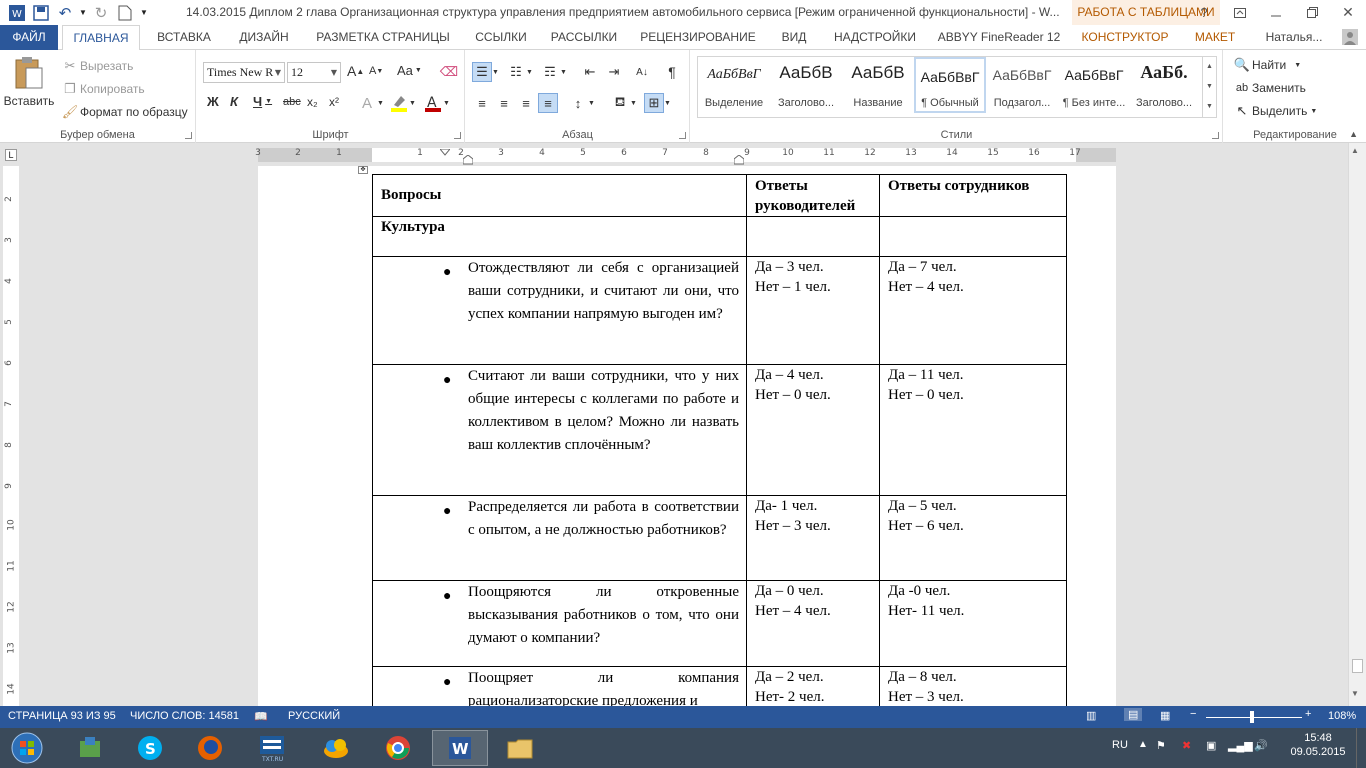 The image size is (1366, 768). I want to click on chevron-down-icon: ▼, so click(1209, 87).